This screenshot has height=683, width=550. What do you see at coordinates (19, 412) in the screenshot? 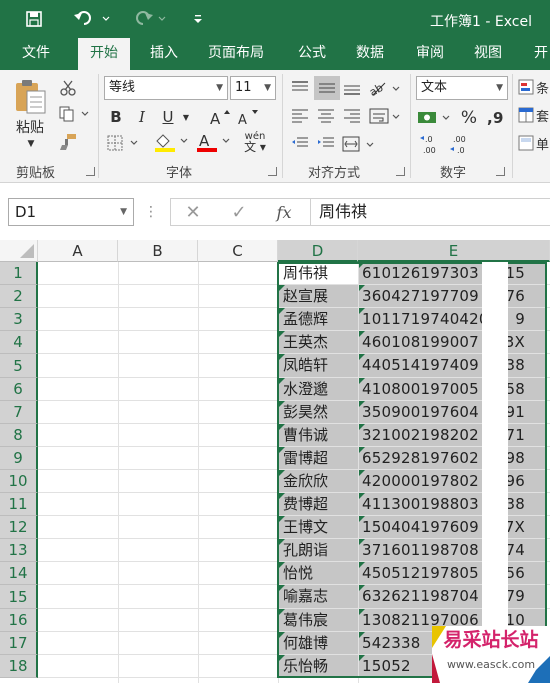
I see `row-header: 7` at bounding box center [19, 412].